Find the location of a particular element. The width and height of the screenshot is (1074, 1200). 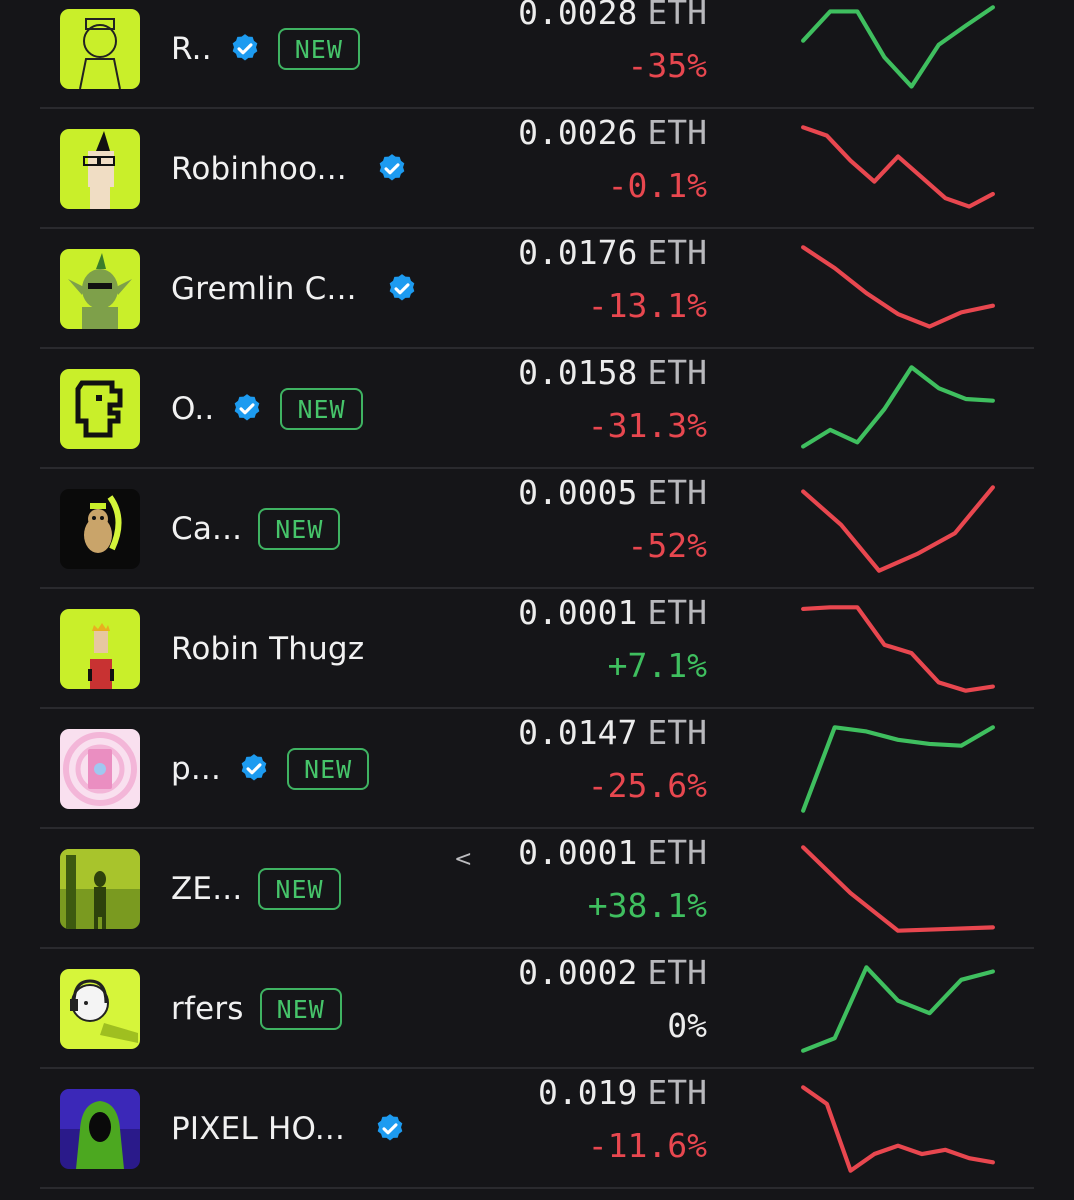

floor-price: 0.0005 ETH is located at coordinates (612, 492).